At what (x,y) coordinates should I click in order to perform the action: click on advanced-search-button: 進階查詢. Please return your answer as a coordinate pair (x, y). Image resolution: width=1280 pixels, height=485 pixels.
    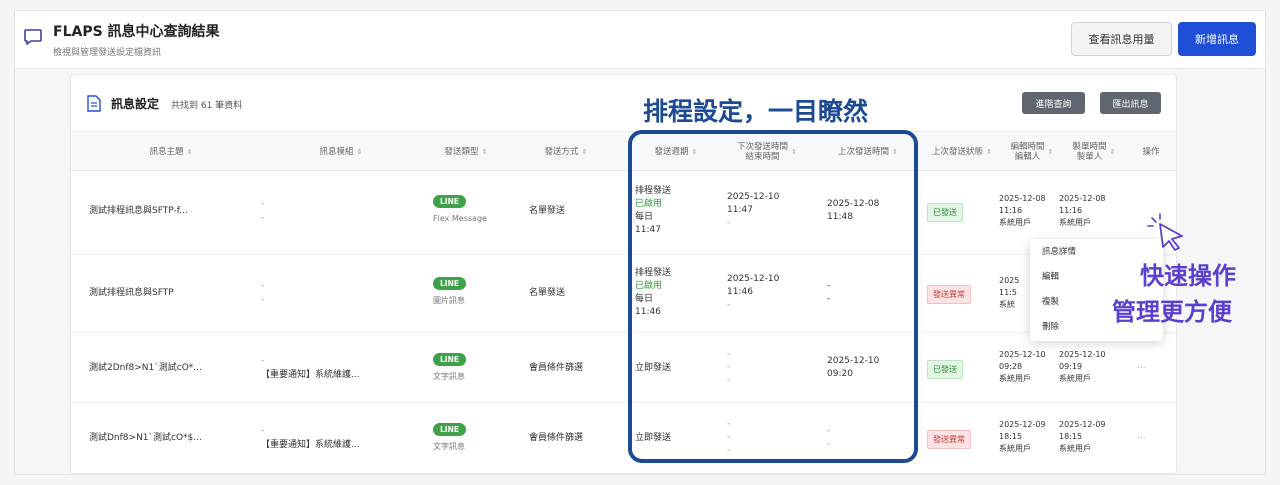
    Looking at the image, I should click on (1053, 103).